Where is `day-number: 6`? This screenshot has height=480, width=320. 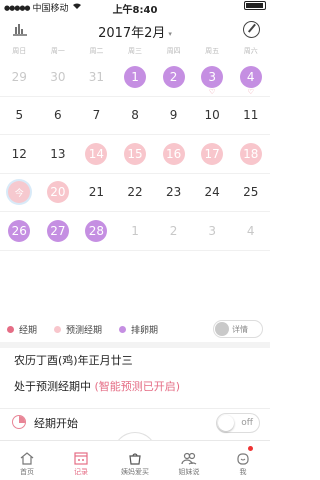 day-number: 6 is located at coordinates (58, 115).